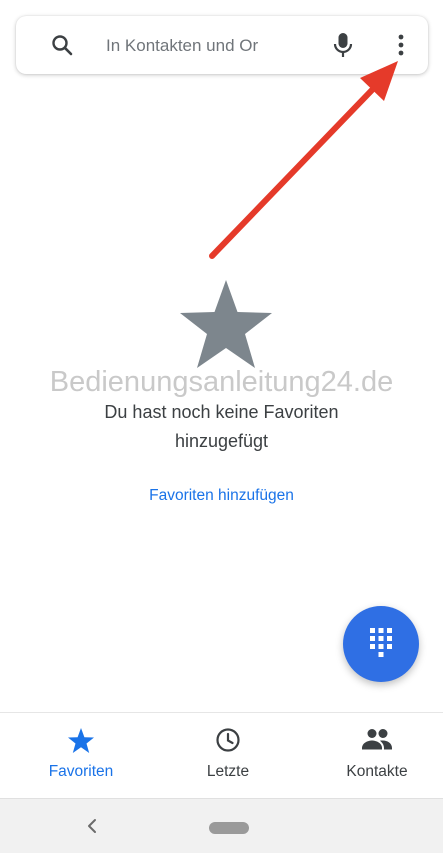  I want to click on dialpad-icon, so click(381, 644).